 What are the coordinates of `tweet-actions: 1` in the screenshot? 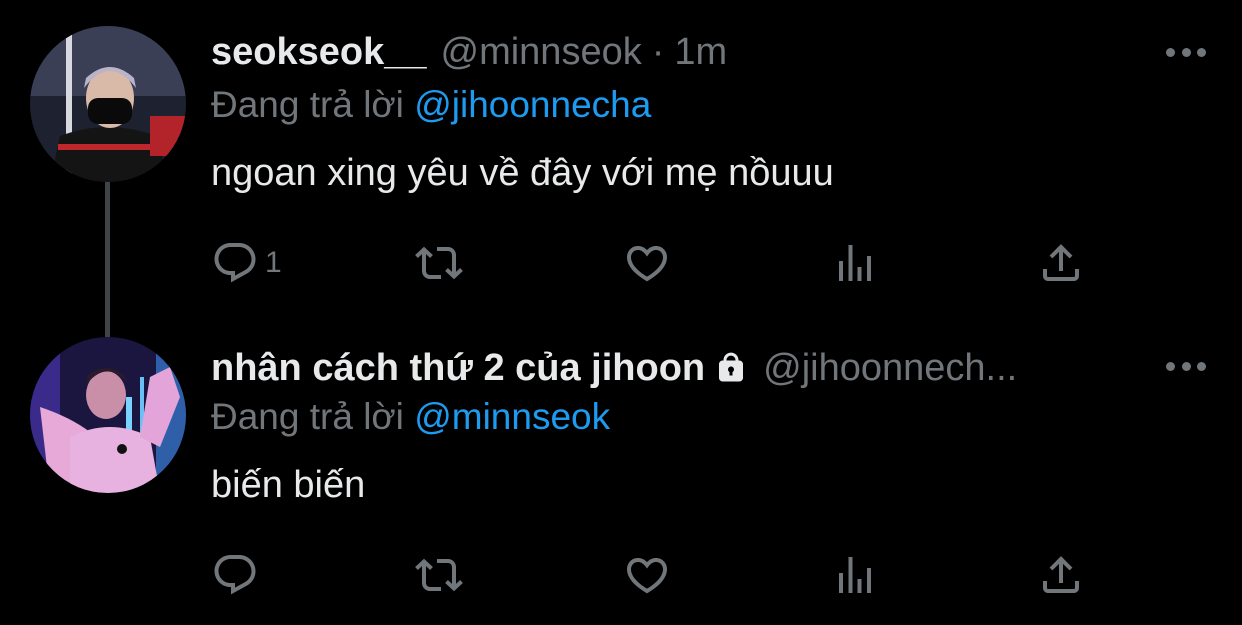 It's located at (661, 263).